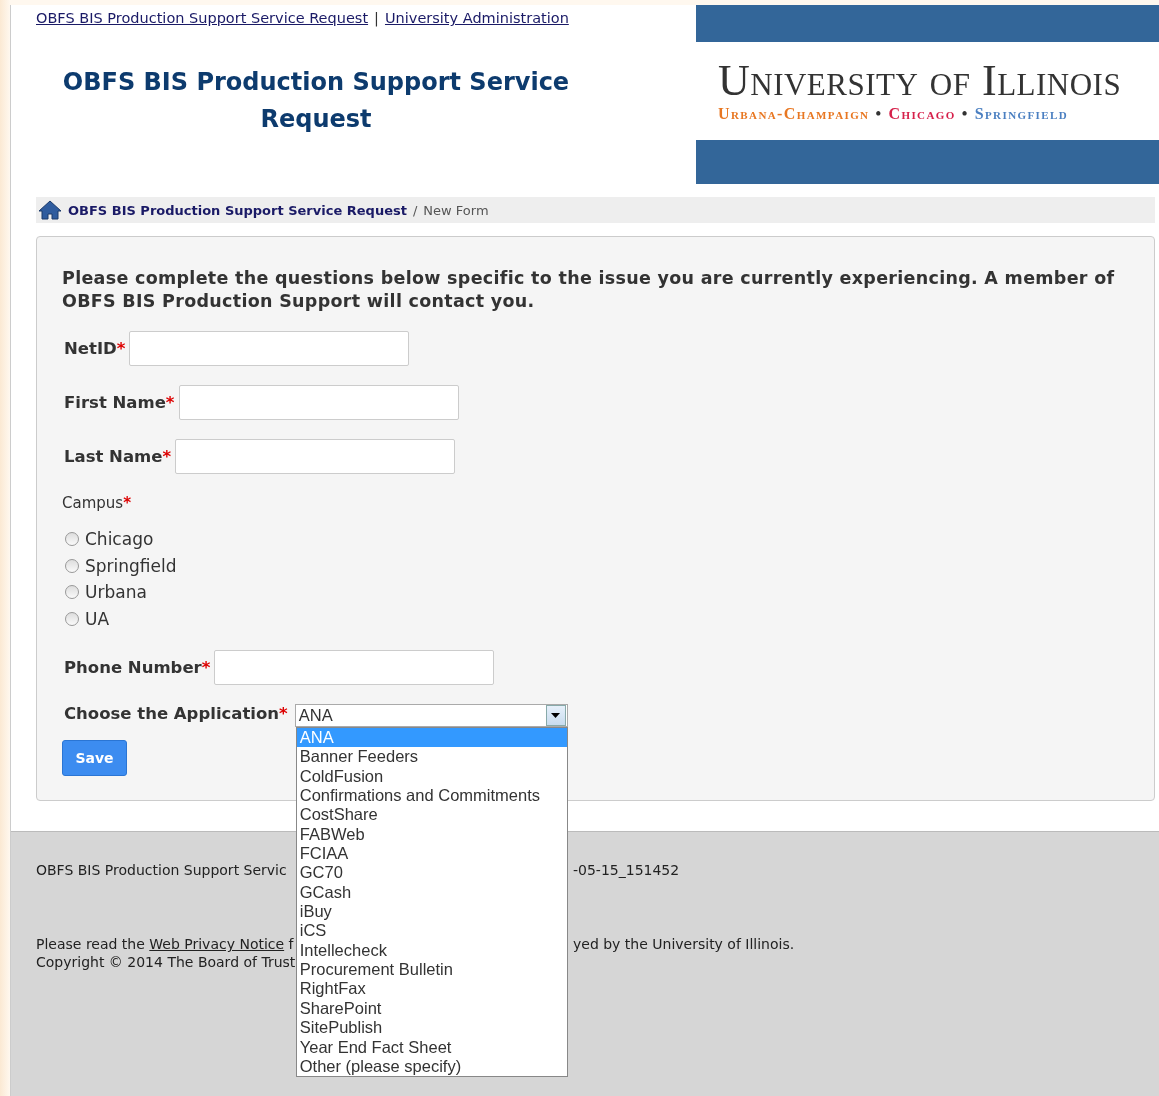 The image size is (1159, 1096). I want to click on breadcrumb-current: New Form, so click(456, 210).